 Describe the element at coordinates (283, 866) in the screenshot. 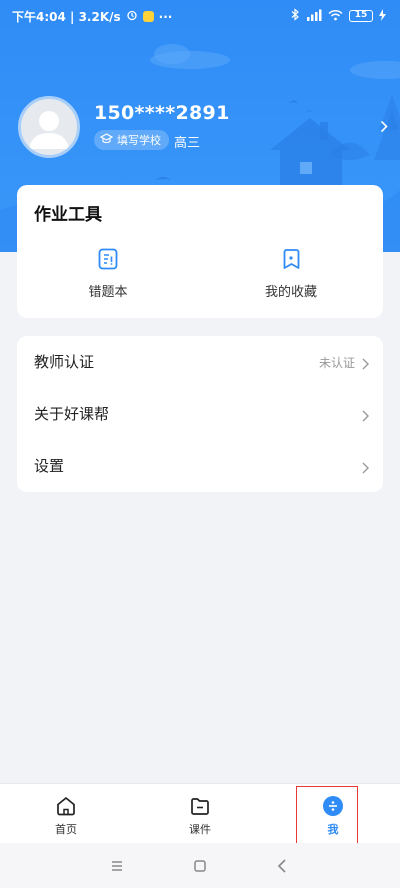

I see `back-icon` at that location.